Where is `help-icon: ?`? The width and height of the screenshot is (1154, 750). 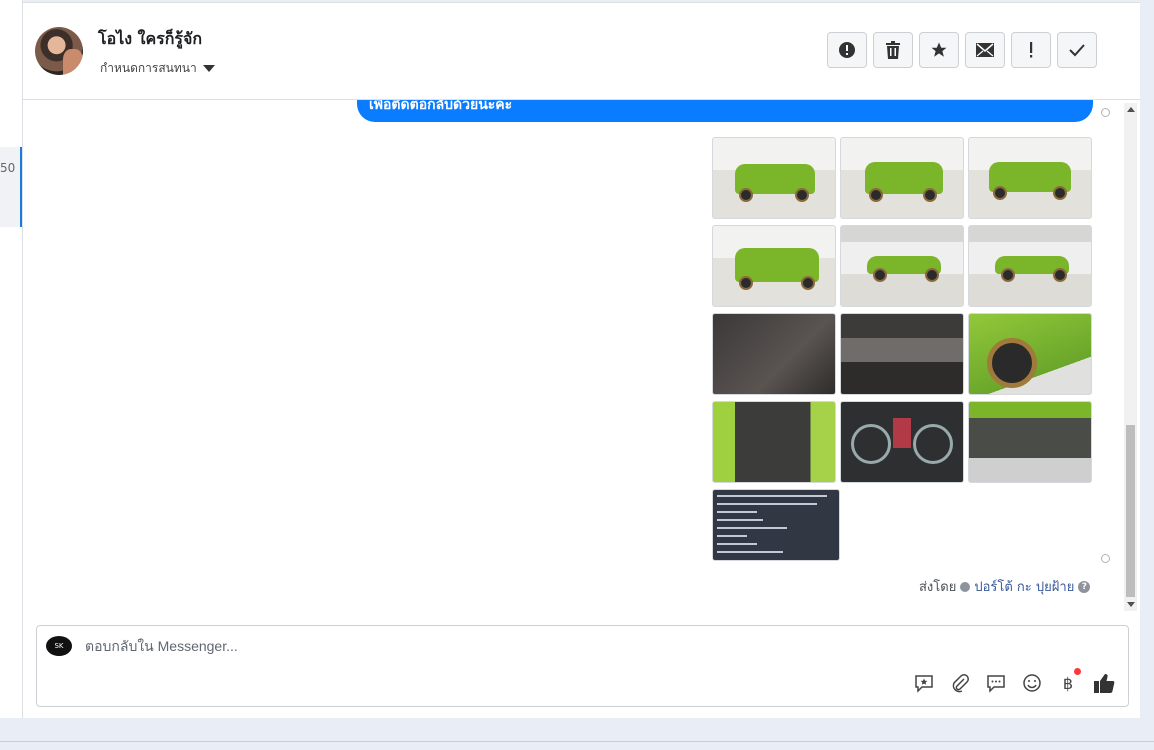
help-icon: ? is located at coordinates (1084, 586).